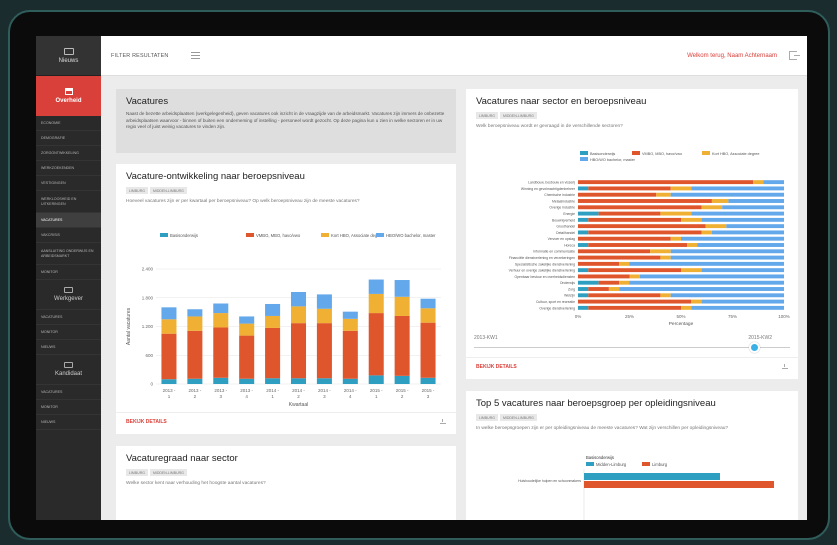 This screenshot has width=837, height=545. Describe the element at coordinates (68, 96) in the screenshot. I see `sidebar-item-overheid: Overheid` at that location.